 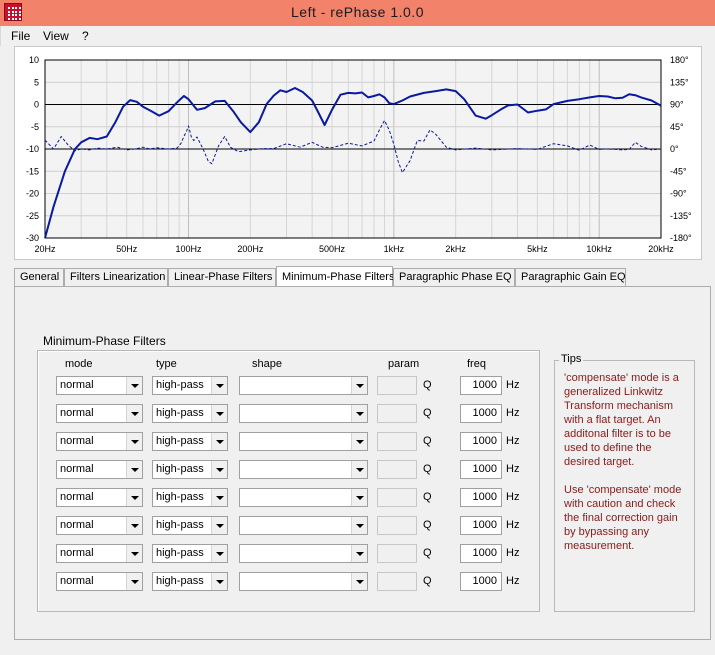 What do you see at coordinates (39, 277) in the screenshot?
I see `tab-general: General` at bounding box center [39, 277].